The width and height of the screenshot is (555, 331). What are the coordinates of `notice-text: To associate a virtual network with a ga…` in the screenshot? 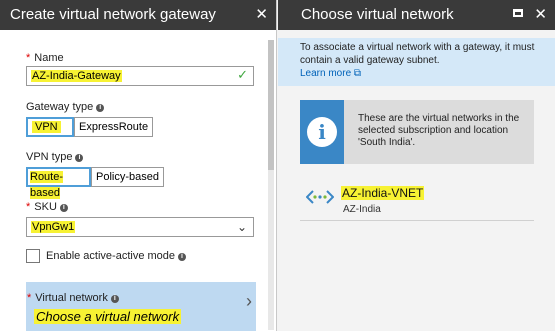 It's located at (417, 54).